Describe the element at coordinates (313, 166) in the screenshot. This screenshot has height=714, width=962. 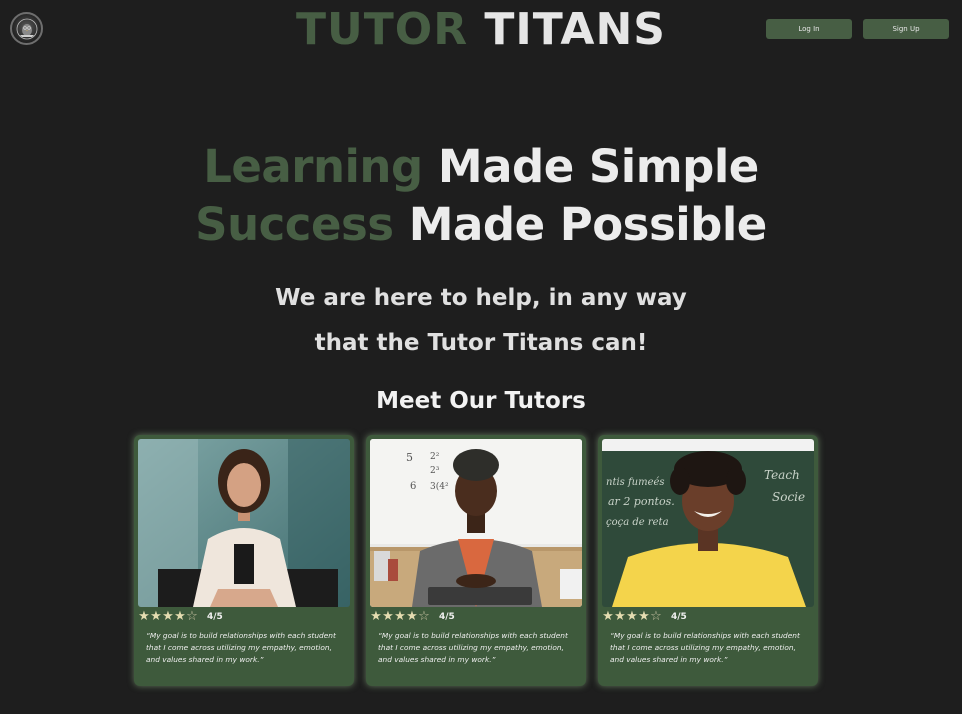
I see `hero-line-1-accent: Learning` at that location.